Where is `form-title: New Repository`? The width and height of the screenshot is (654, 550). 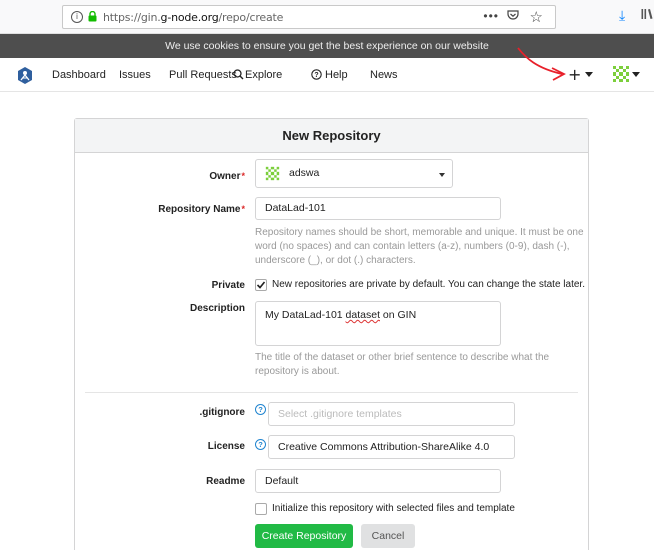
form-title: New Repository is located at coordinates (331, 136).